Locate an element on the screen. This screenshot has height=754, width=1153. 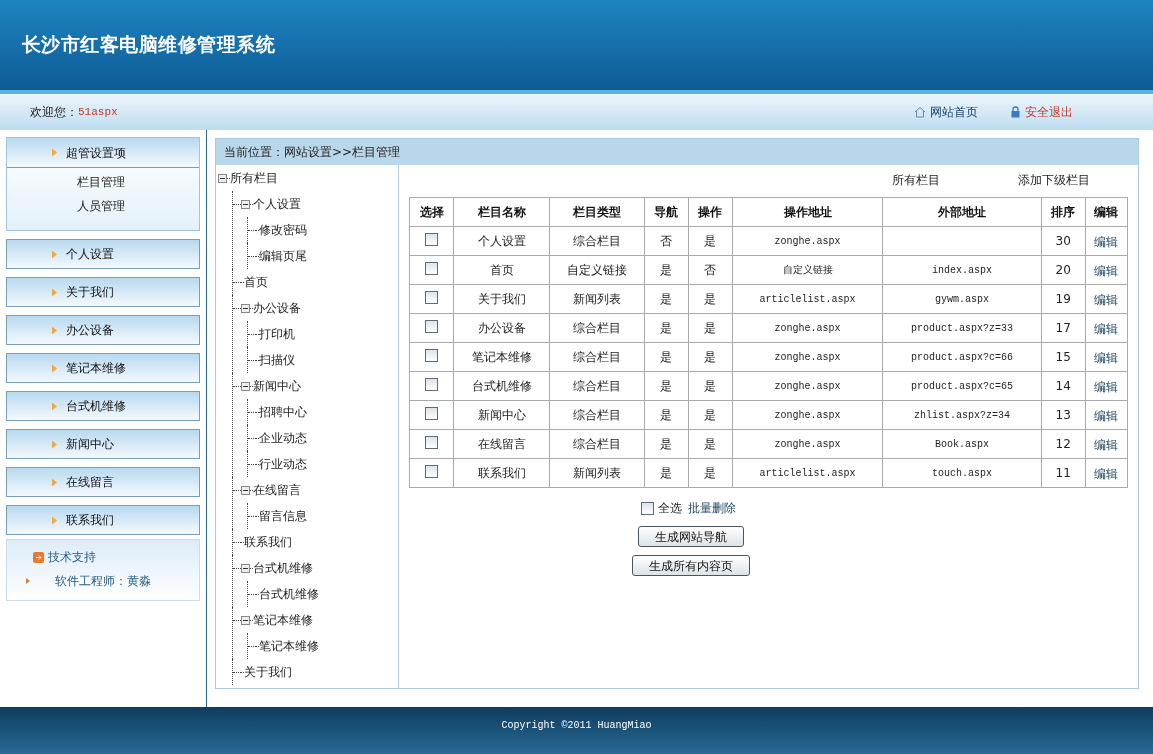
tree-item: 招聘中心 is located at coordinates (283, 412).